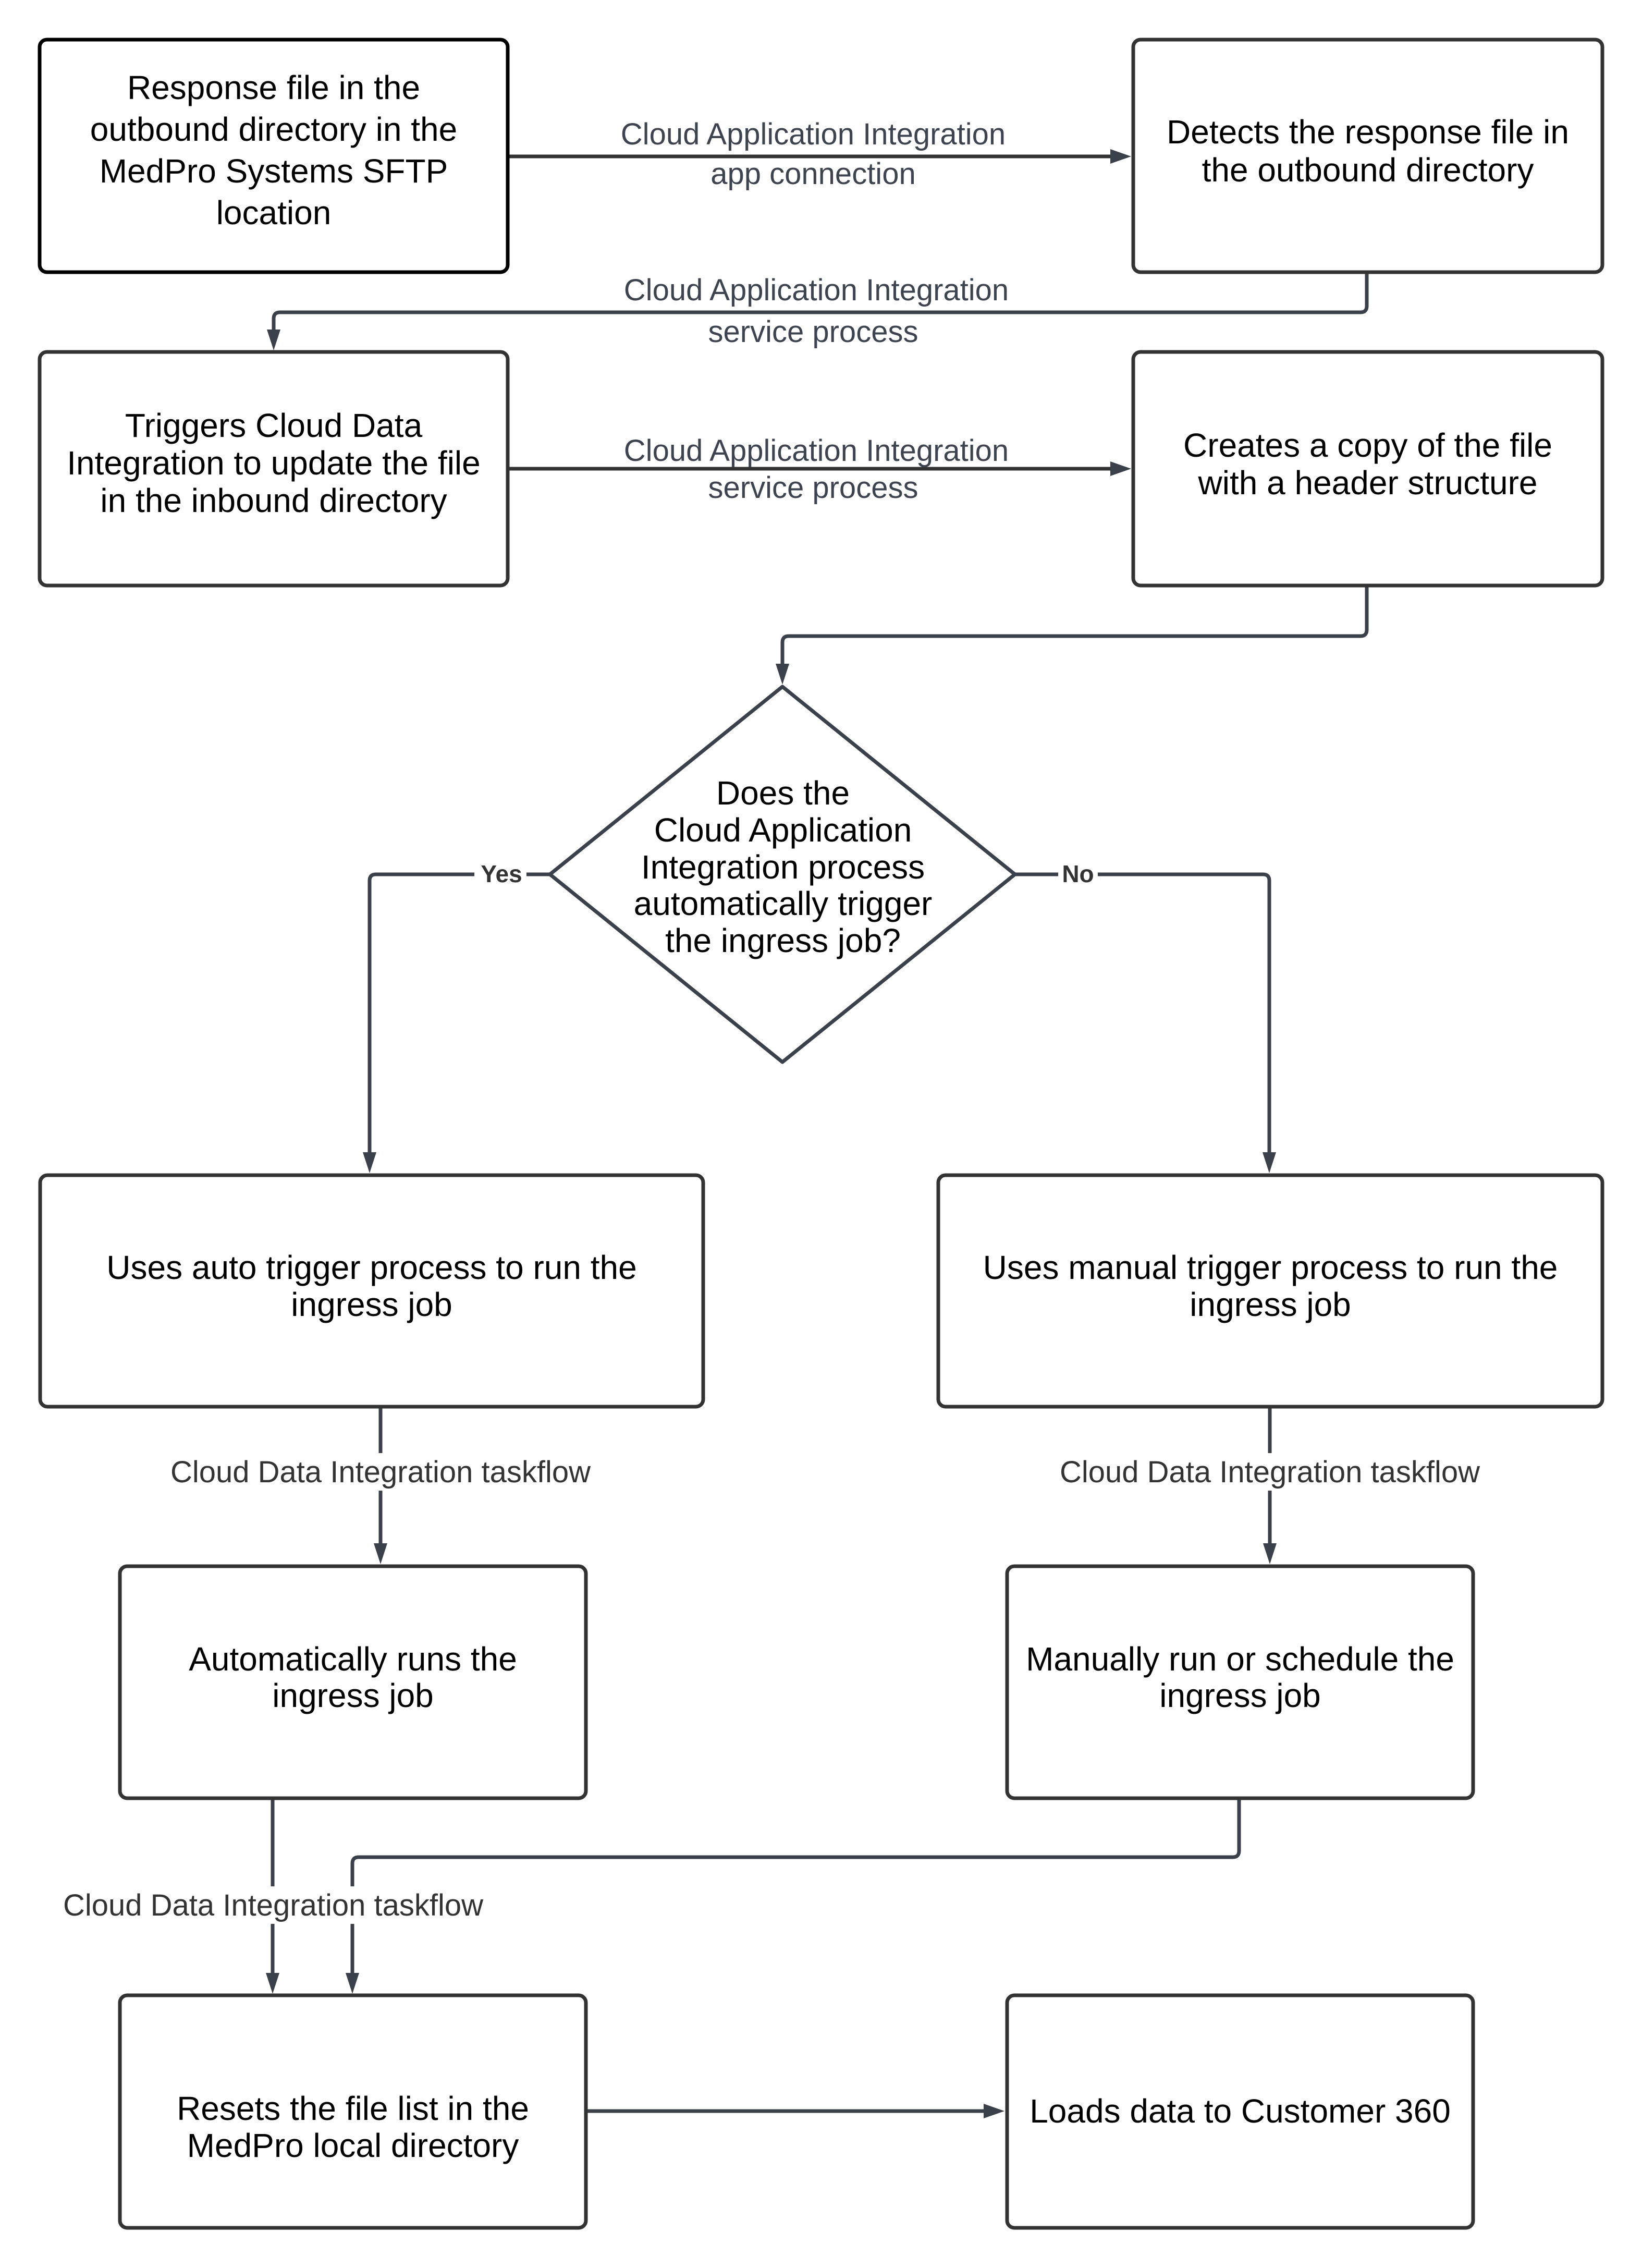 The width and height of the screenshot is (1642, 2268). Describe the element at coordinates (1368, 483) in the screenshot. I see `node-label: with a header structure` at that location.